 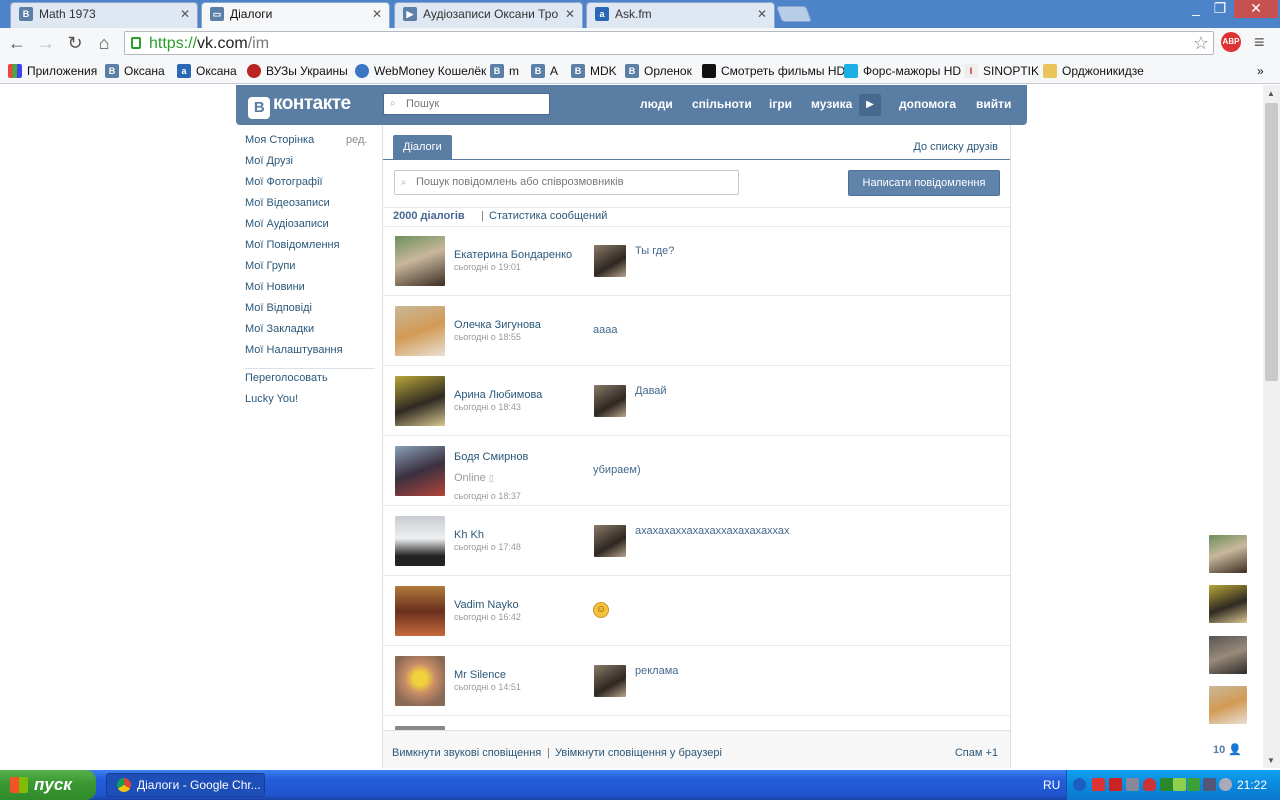 I want to click on nav-communities: спільноти, so click(x=722, y=104).